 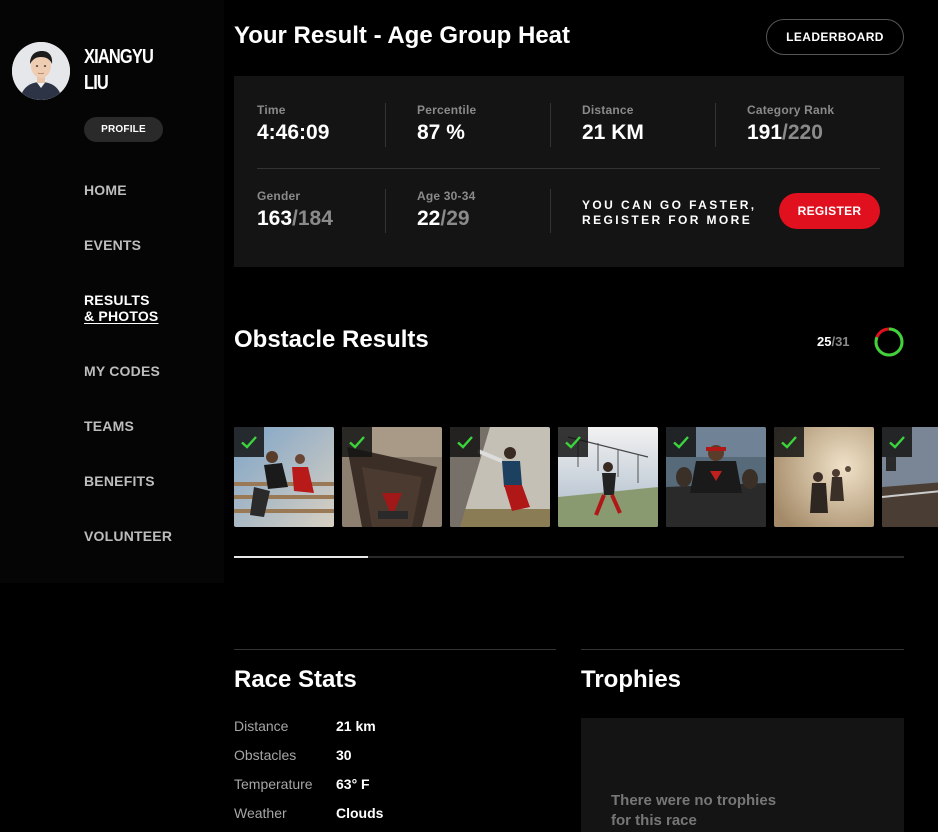 I want to click on stat-distance-value: 21 KM, so click(x=613, y=132).